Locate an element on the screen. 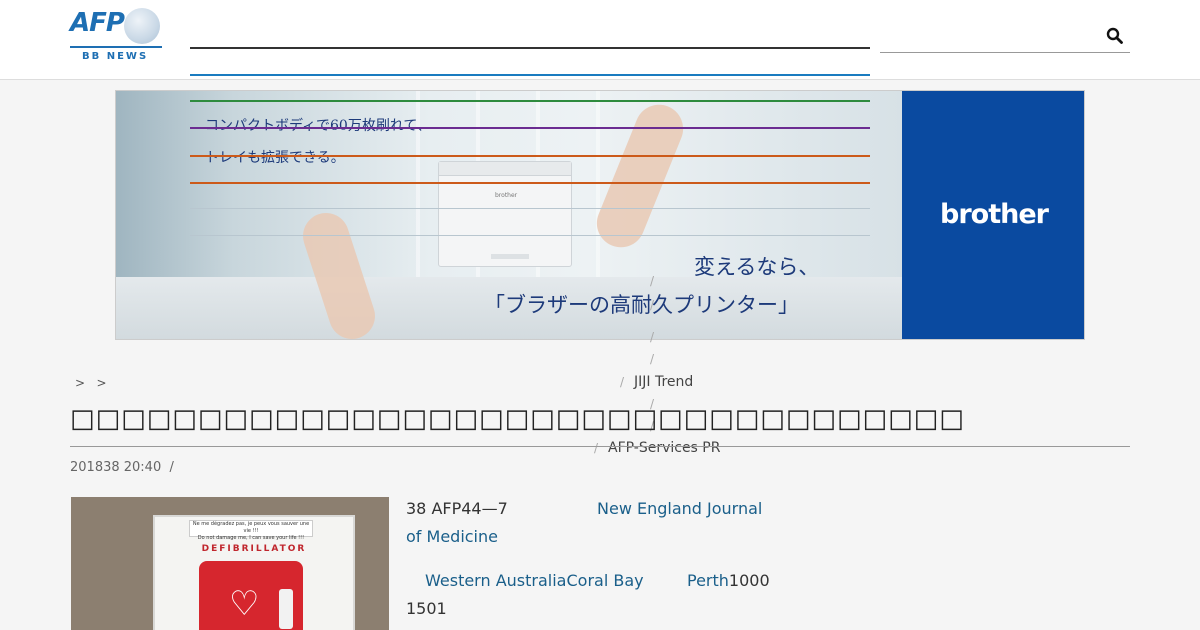 The height and width of the screenshot is (630, 1200). para2-text: 1000 is located at coordinates (749, 580).